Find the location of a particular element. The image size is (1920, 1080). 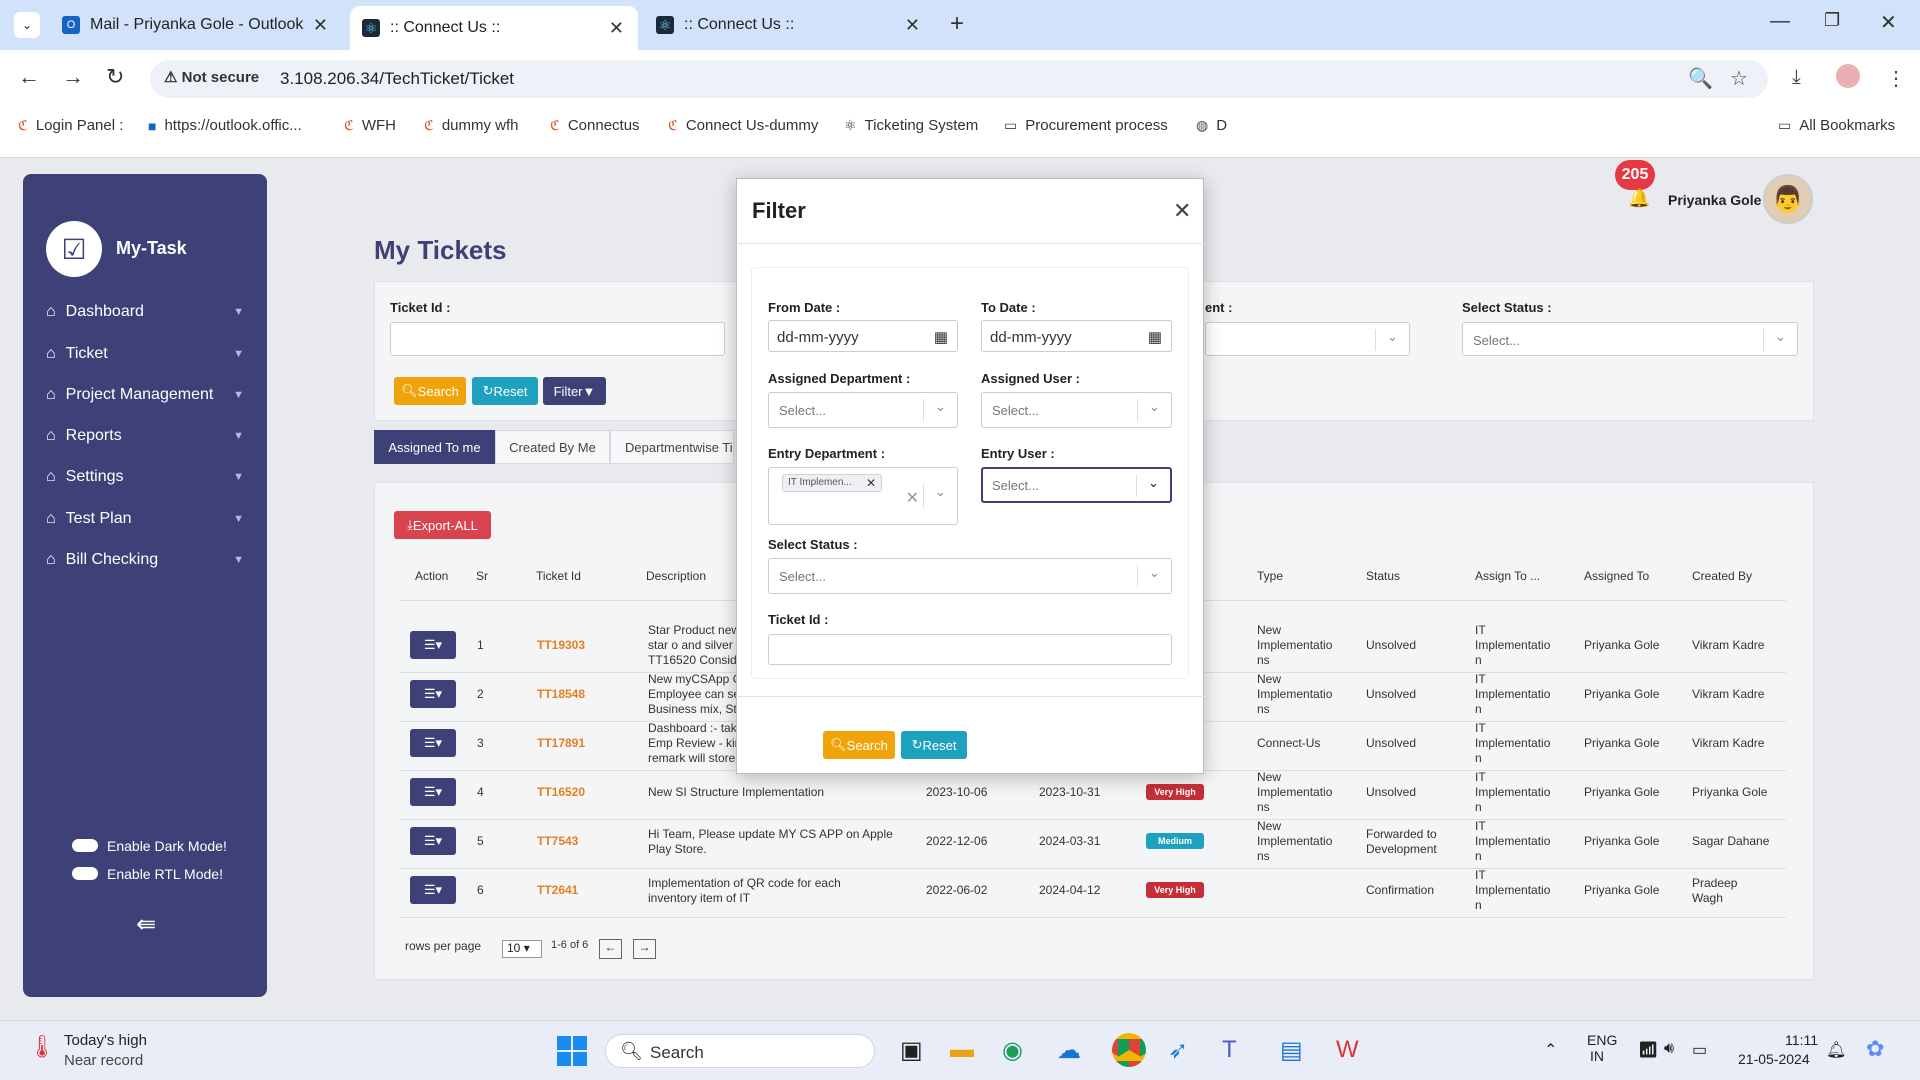

modal-search-button: 🔍︎ Search is located at coordinates (859, 745).